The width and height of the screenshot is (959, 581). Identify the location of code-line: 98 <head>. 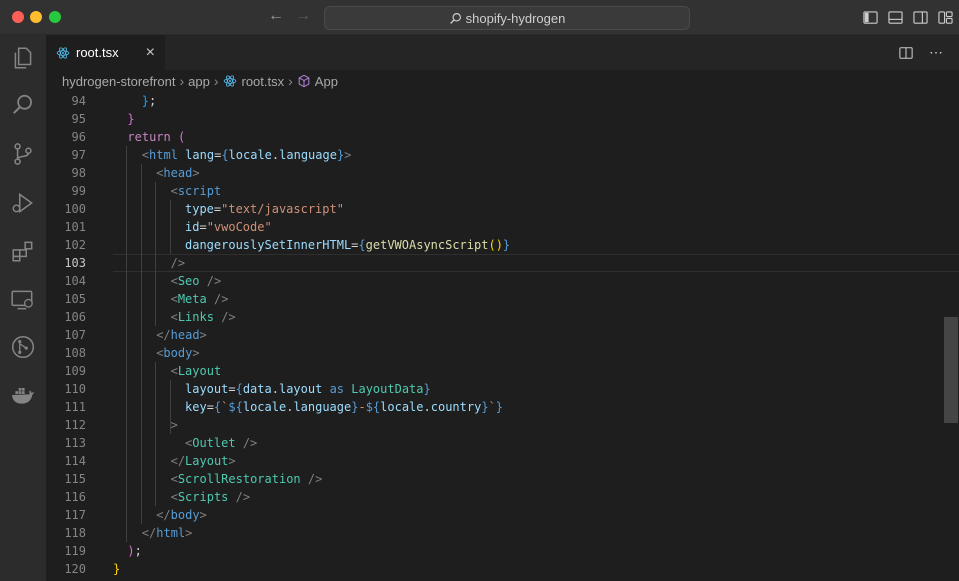
(502, 173).